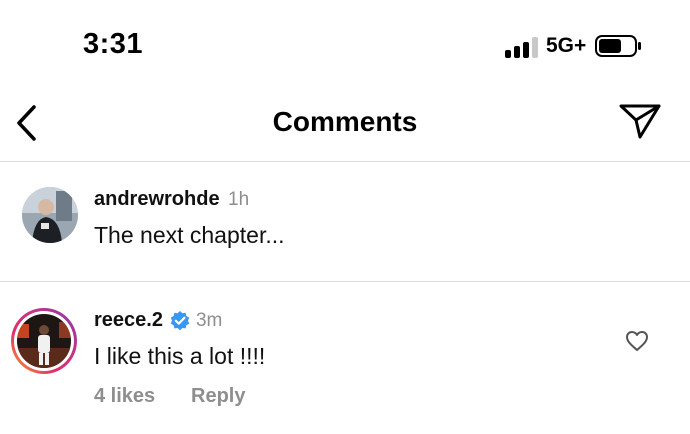  What do you see at coordinates (157, 199) in the screenshot?
I see `comment-username: andrewrohde` at bounding box center [157, 199].